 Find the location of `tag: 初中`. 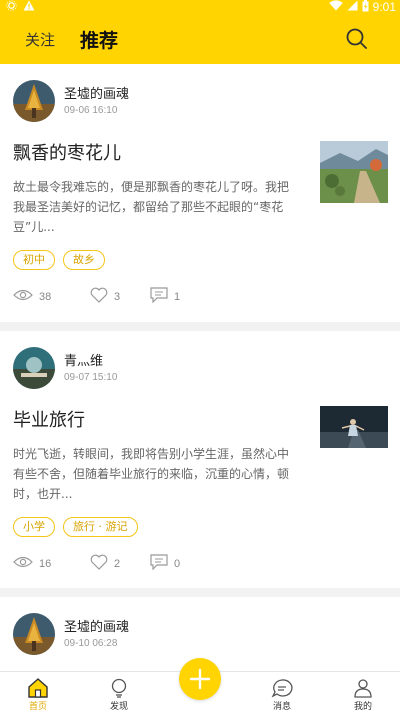

tag: 初中 is located at coordinates (34, 260).